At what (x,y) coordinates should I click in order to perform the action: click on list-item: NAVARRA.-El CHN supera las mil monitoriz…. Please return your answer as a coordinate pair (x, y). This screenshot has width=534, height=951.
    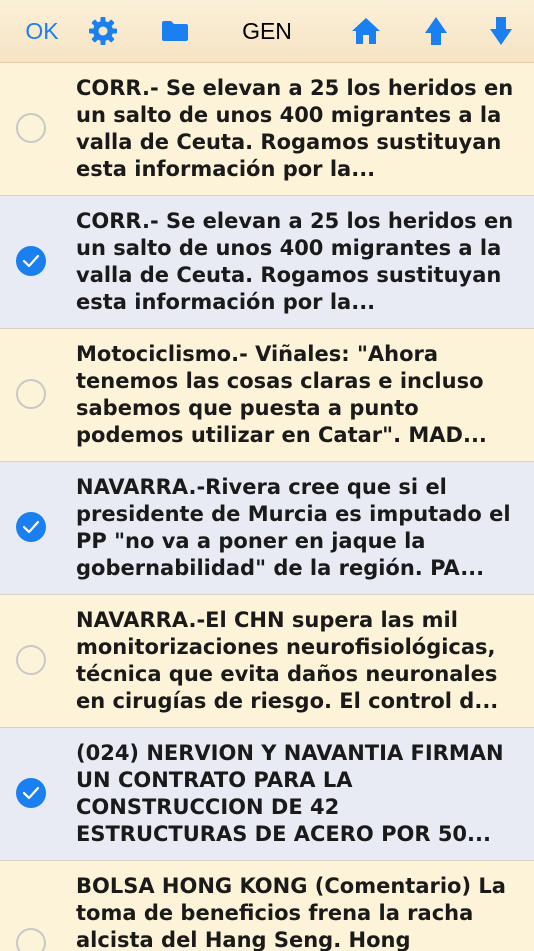
    Looking at the image, I should click on (267, 661).